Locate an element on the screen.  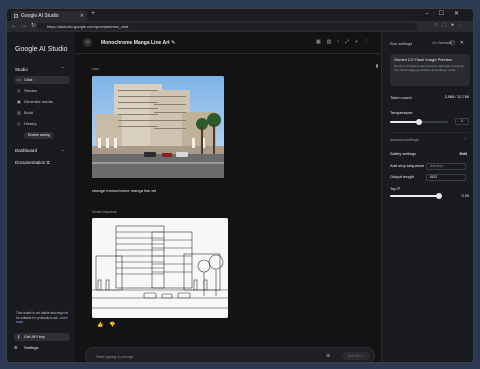
temperature-fill is located at coordinates (404, 122).